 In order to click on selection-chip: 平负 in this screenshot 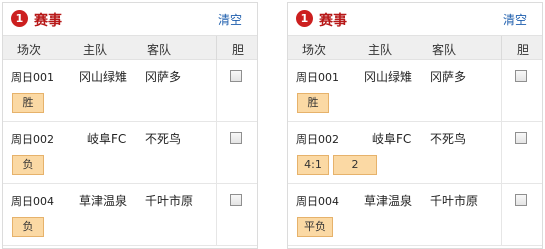, I will do `click(315, 227)`.